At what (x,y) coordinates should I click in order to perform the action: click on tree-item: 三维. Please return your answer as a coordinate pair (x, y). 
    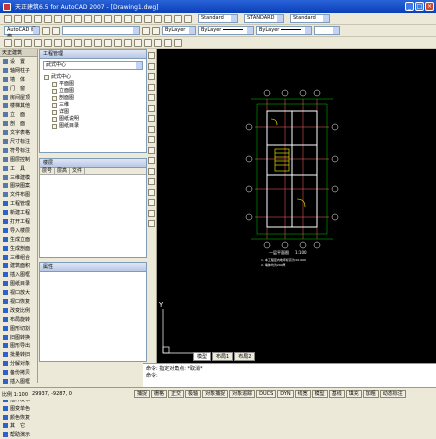
    Looking at the image, I should click on (93, 105).